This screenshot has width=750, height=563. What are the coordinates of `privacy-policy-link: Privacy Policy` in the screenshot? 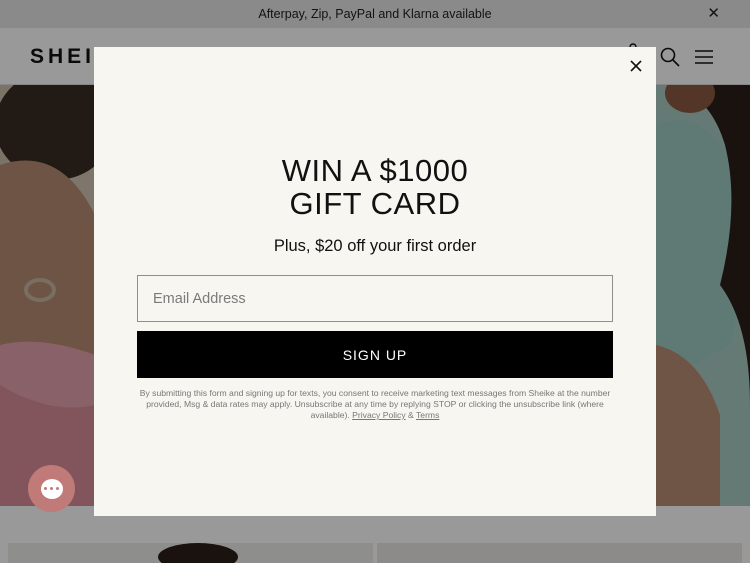 It's located at (378, 415).